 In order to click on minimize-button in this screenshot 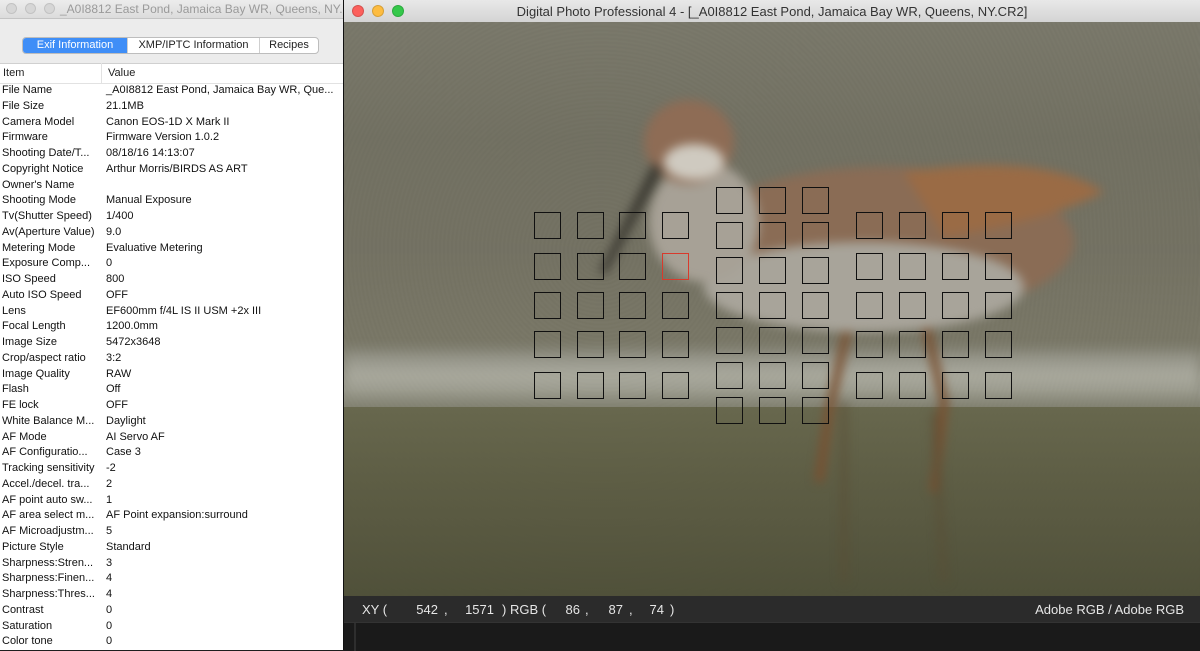, I will do `click(30, 8)`.